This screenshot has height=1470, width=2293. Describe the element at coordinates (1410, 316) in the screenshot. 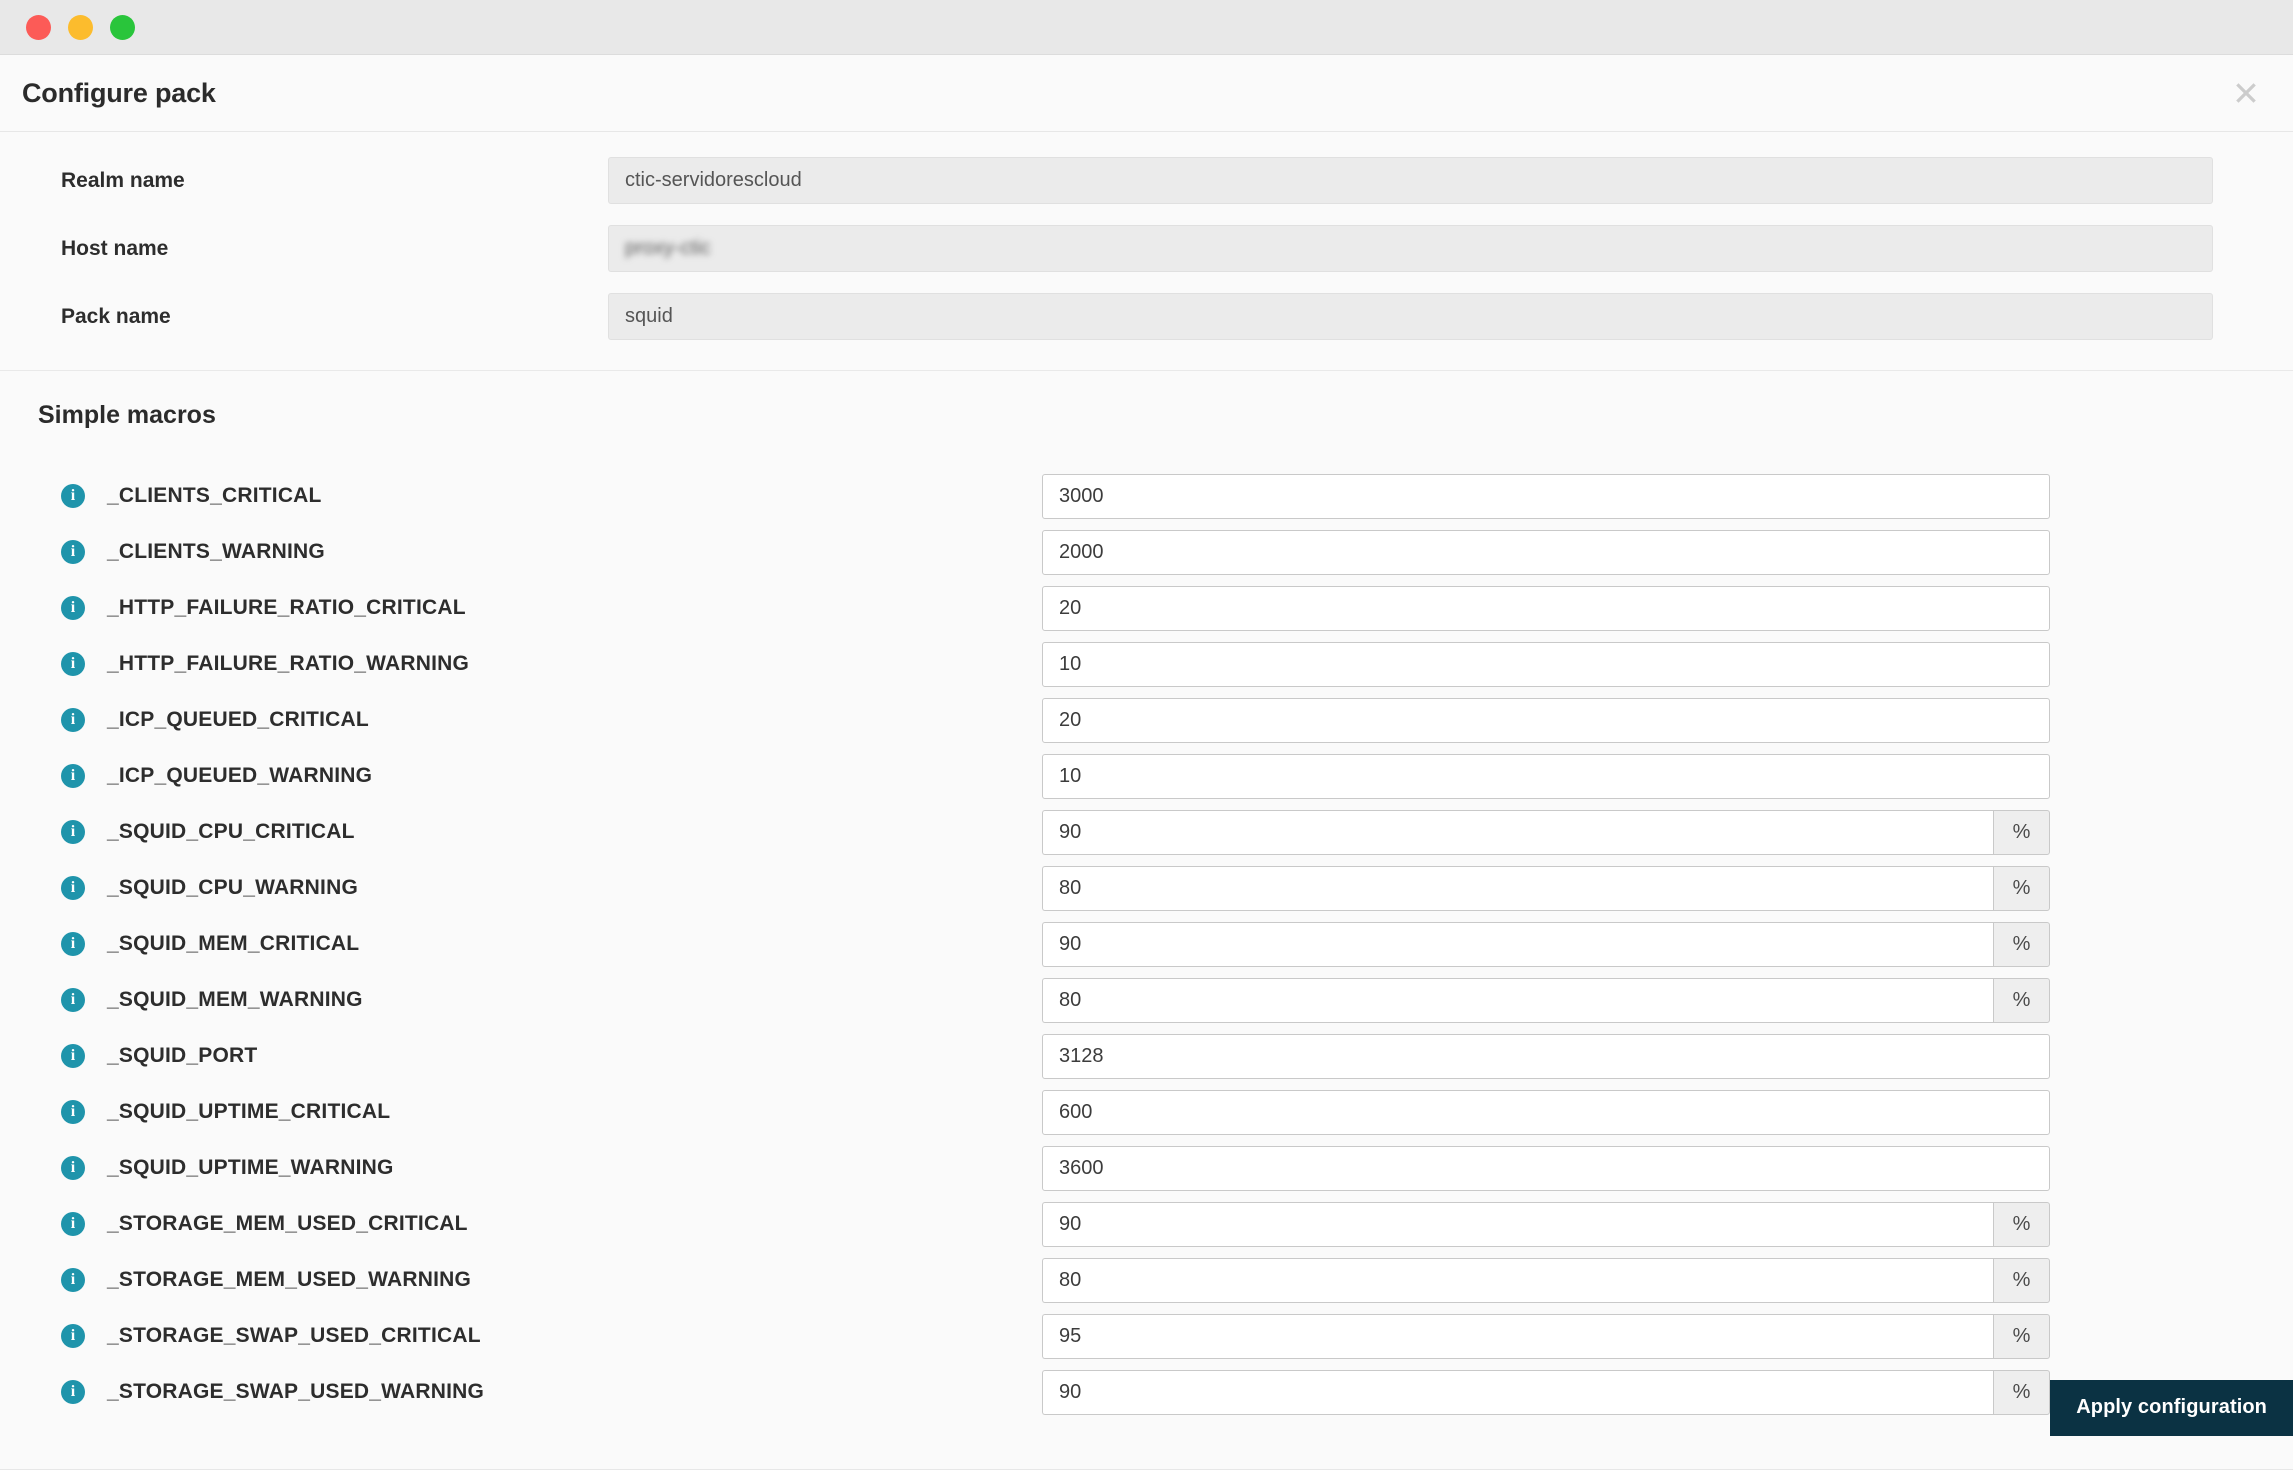

I see `pack-name-field: squid` at that location.